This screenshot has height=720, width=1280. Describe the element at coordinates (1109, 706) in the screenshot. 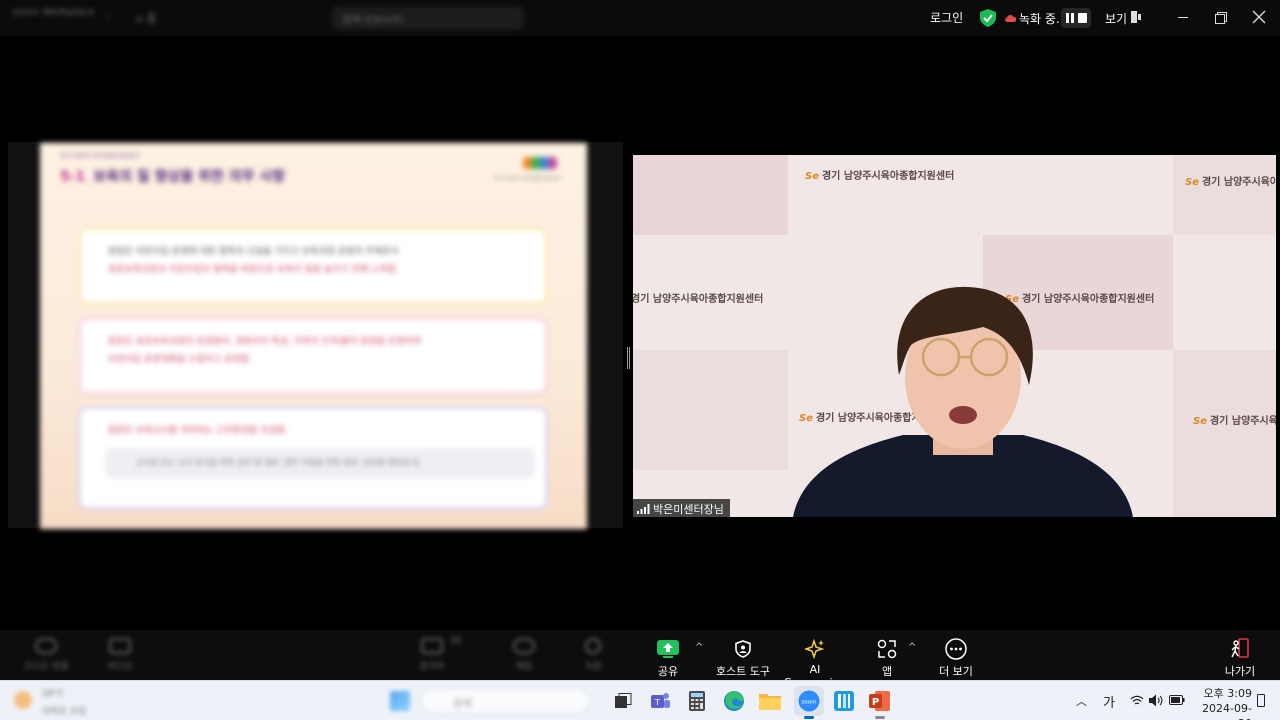

I see `ime-indicator: 가` at that location.